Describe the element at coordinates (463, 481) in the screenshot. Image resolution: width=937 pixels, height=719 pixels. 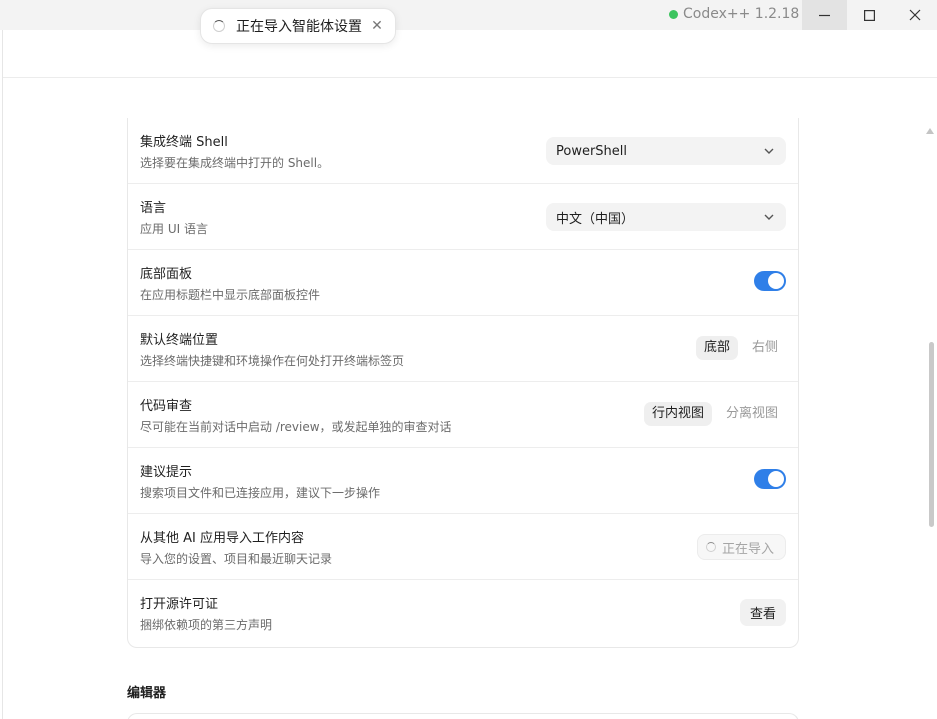
I see `setting-row-suggestions: 建议提示 搜索项目文件和已连接应用，建议下一步操作` at that location.